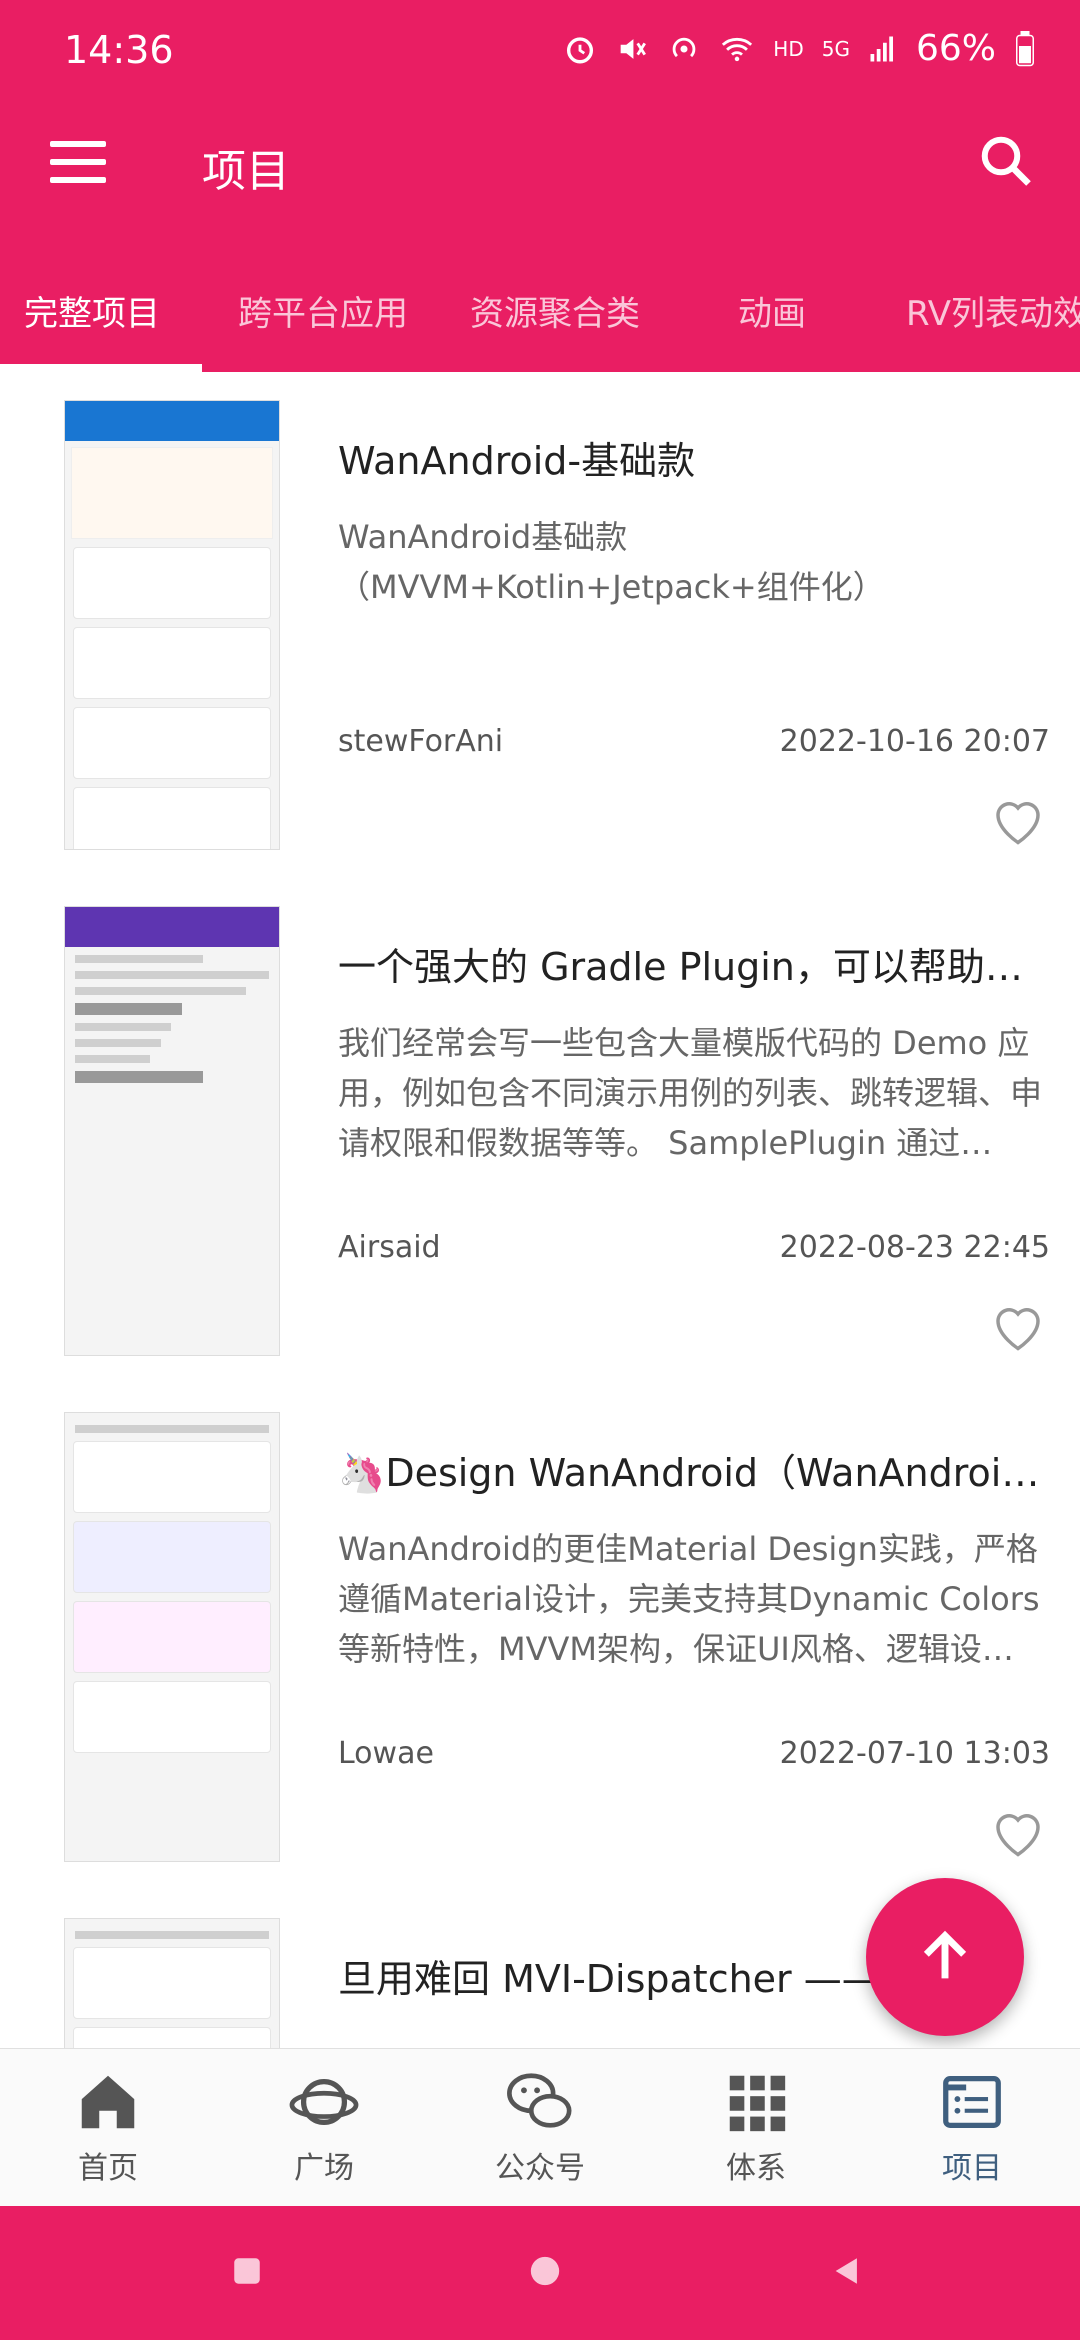  Describe the element at coordinates (101, 368) in the screenshot. I see `tab-indicator` at that location.